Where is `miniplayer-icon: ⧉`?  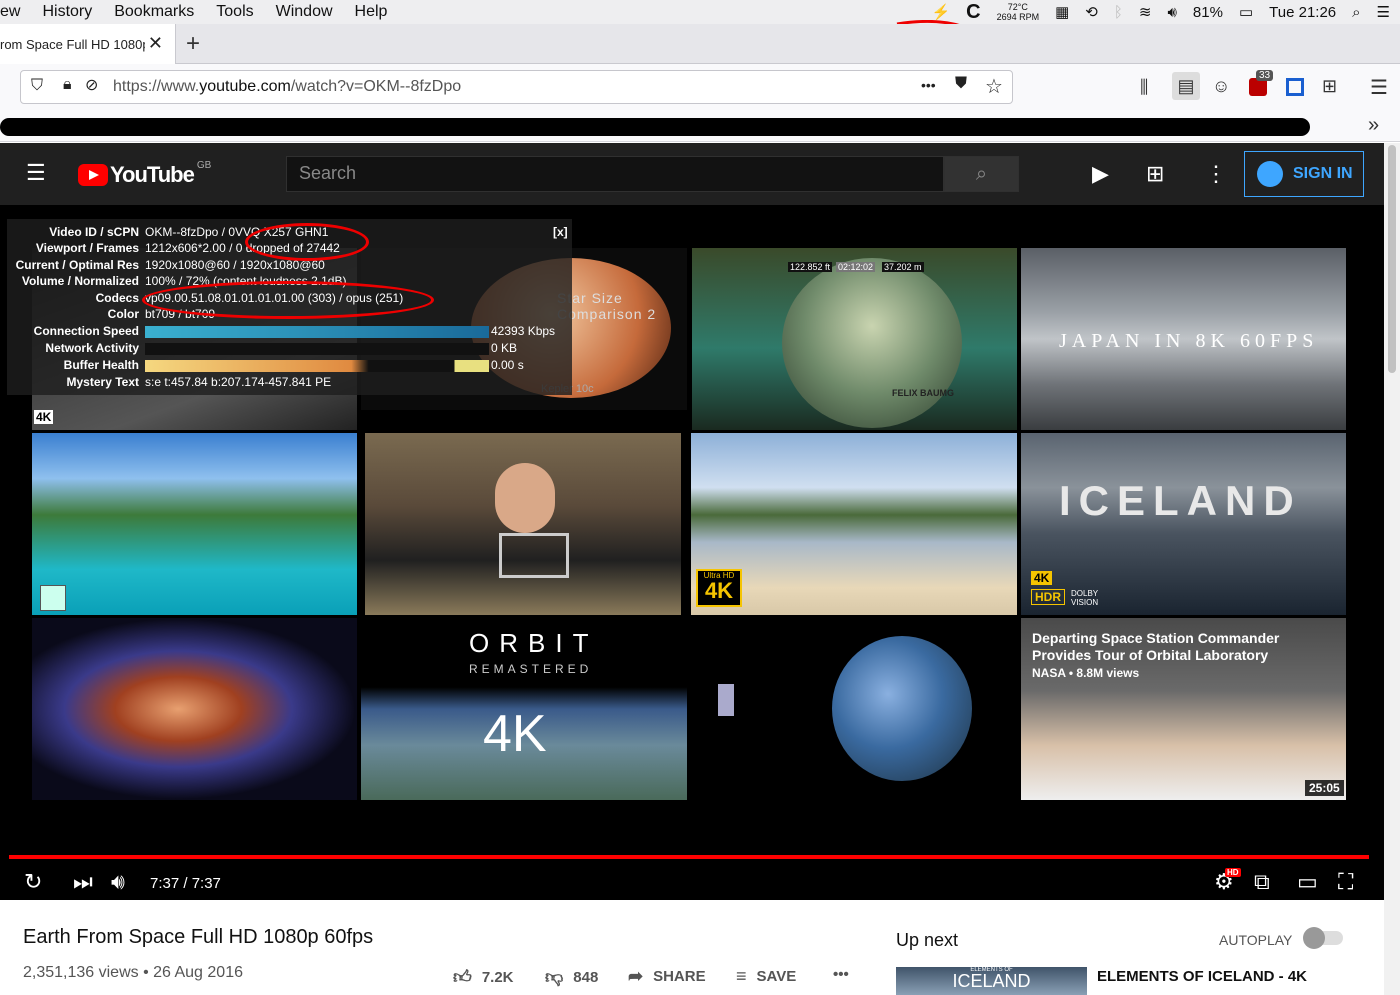
miniplayer-icon: ⧉ is located at coordinates (1262, 882).